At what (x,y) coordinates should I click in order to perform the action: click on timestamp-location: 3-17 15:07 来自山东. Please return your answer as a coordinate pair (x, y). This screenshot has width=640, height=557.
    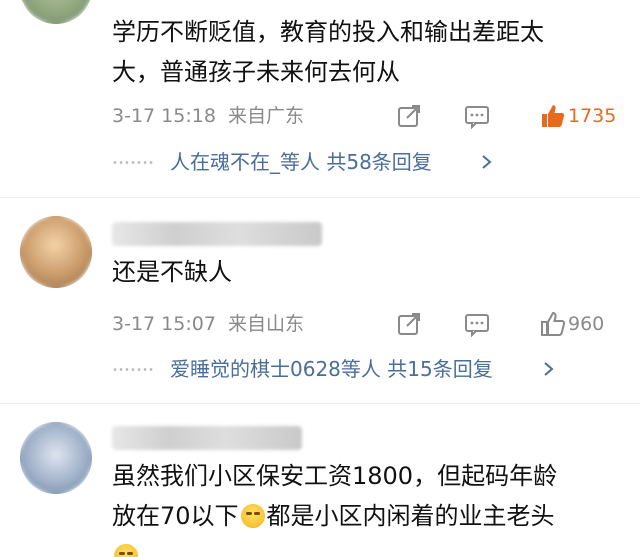
    Looking at the image, I should click on (208, 324).